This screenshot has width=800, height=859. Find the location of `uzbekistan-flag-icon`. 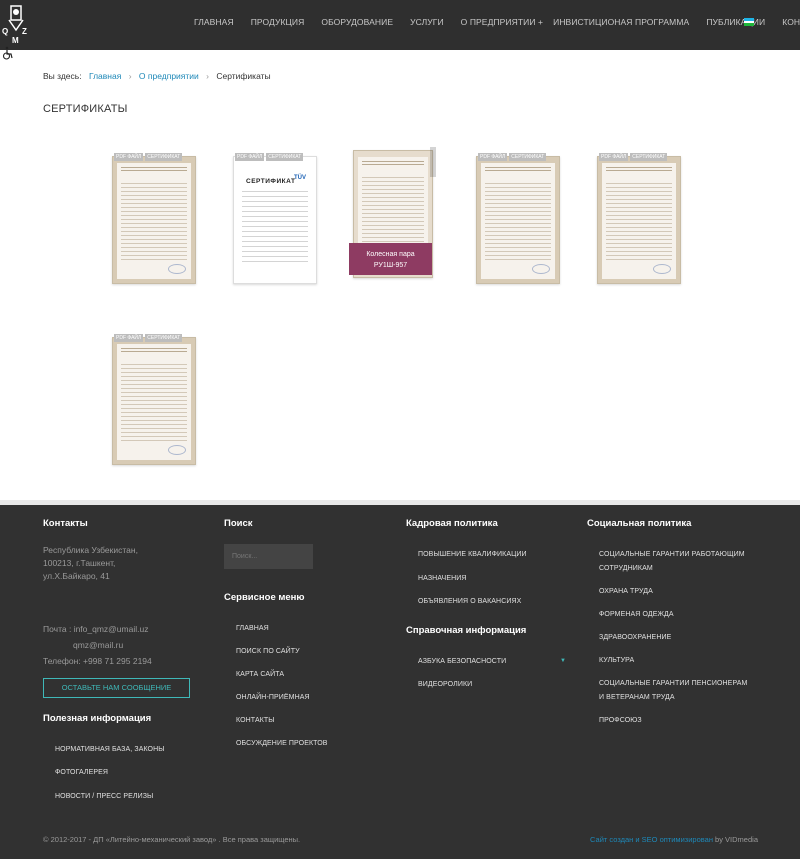

uzbekistan-flag-icon is located at coordinates (749, 22).